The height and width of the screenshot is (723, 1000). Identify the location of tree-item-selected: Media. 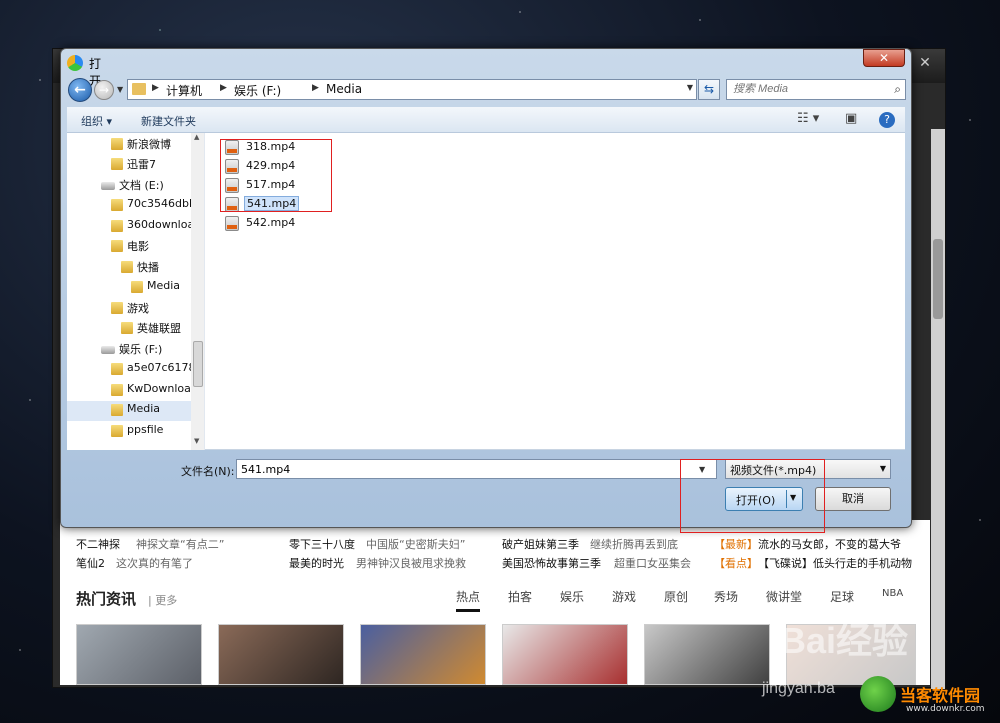
(129, 411).